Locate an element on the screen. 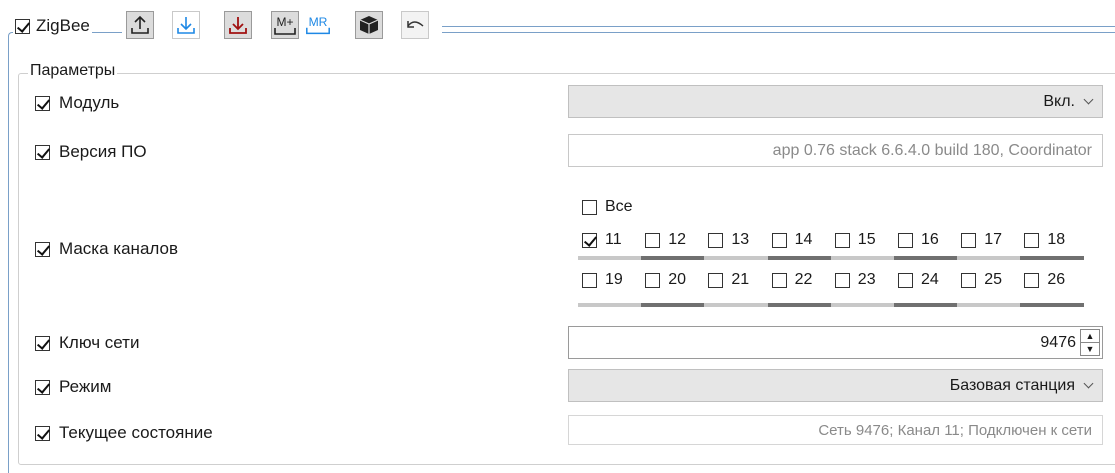 The image size is (1115, 473). module-checkbox is located at coordinates (42, 103).